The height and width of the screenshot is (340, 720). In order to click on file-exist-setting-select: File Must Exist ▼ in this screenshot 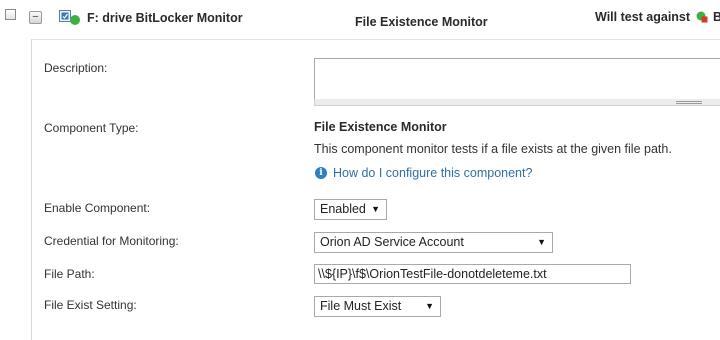, I will do `click(377, 306)`.